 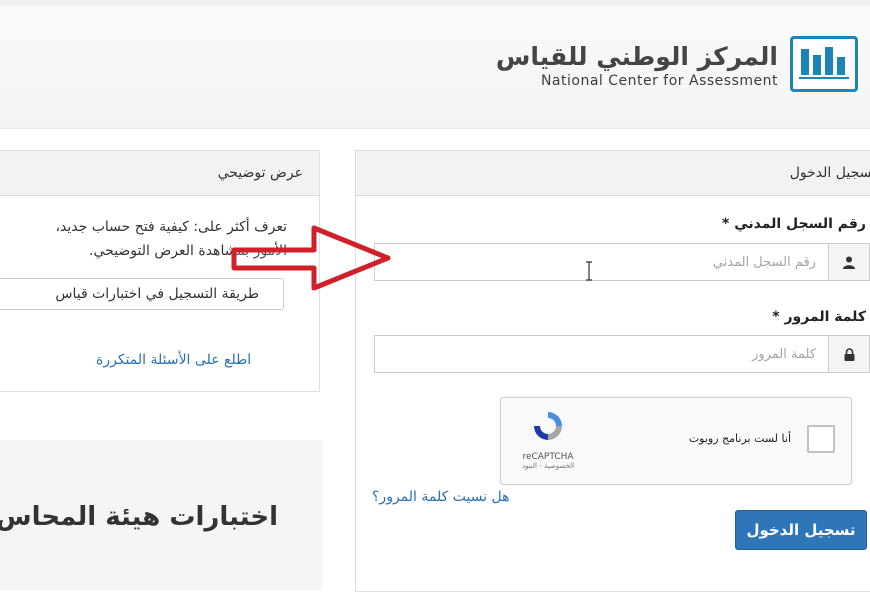 What do you see at coordinates (819, 317) in the screenshot?
I see `password-label: كلمة المرور *` at bounding box center [819, 317].